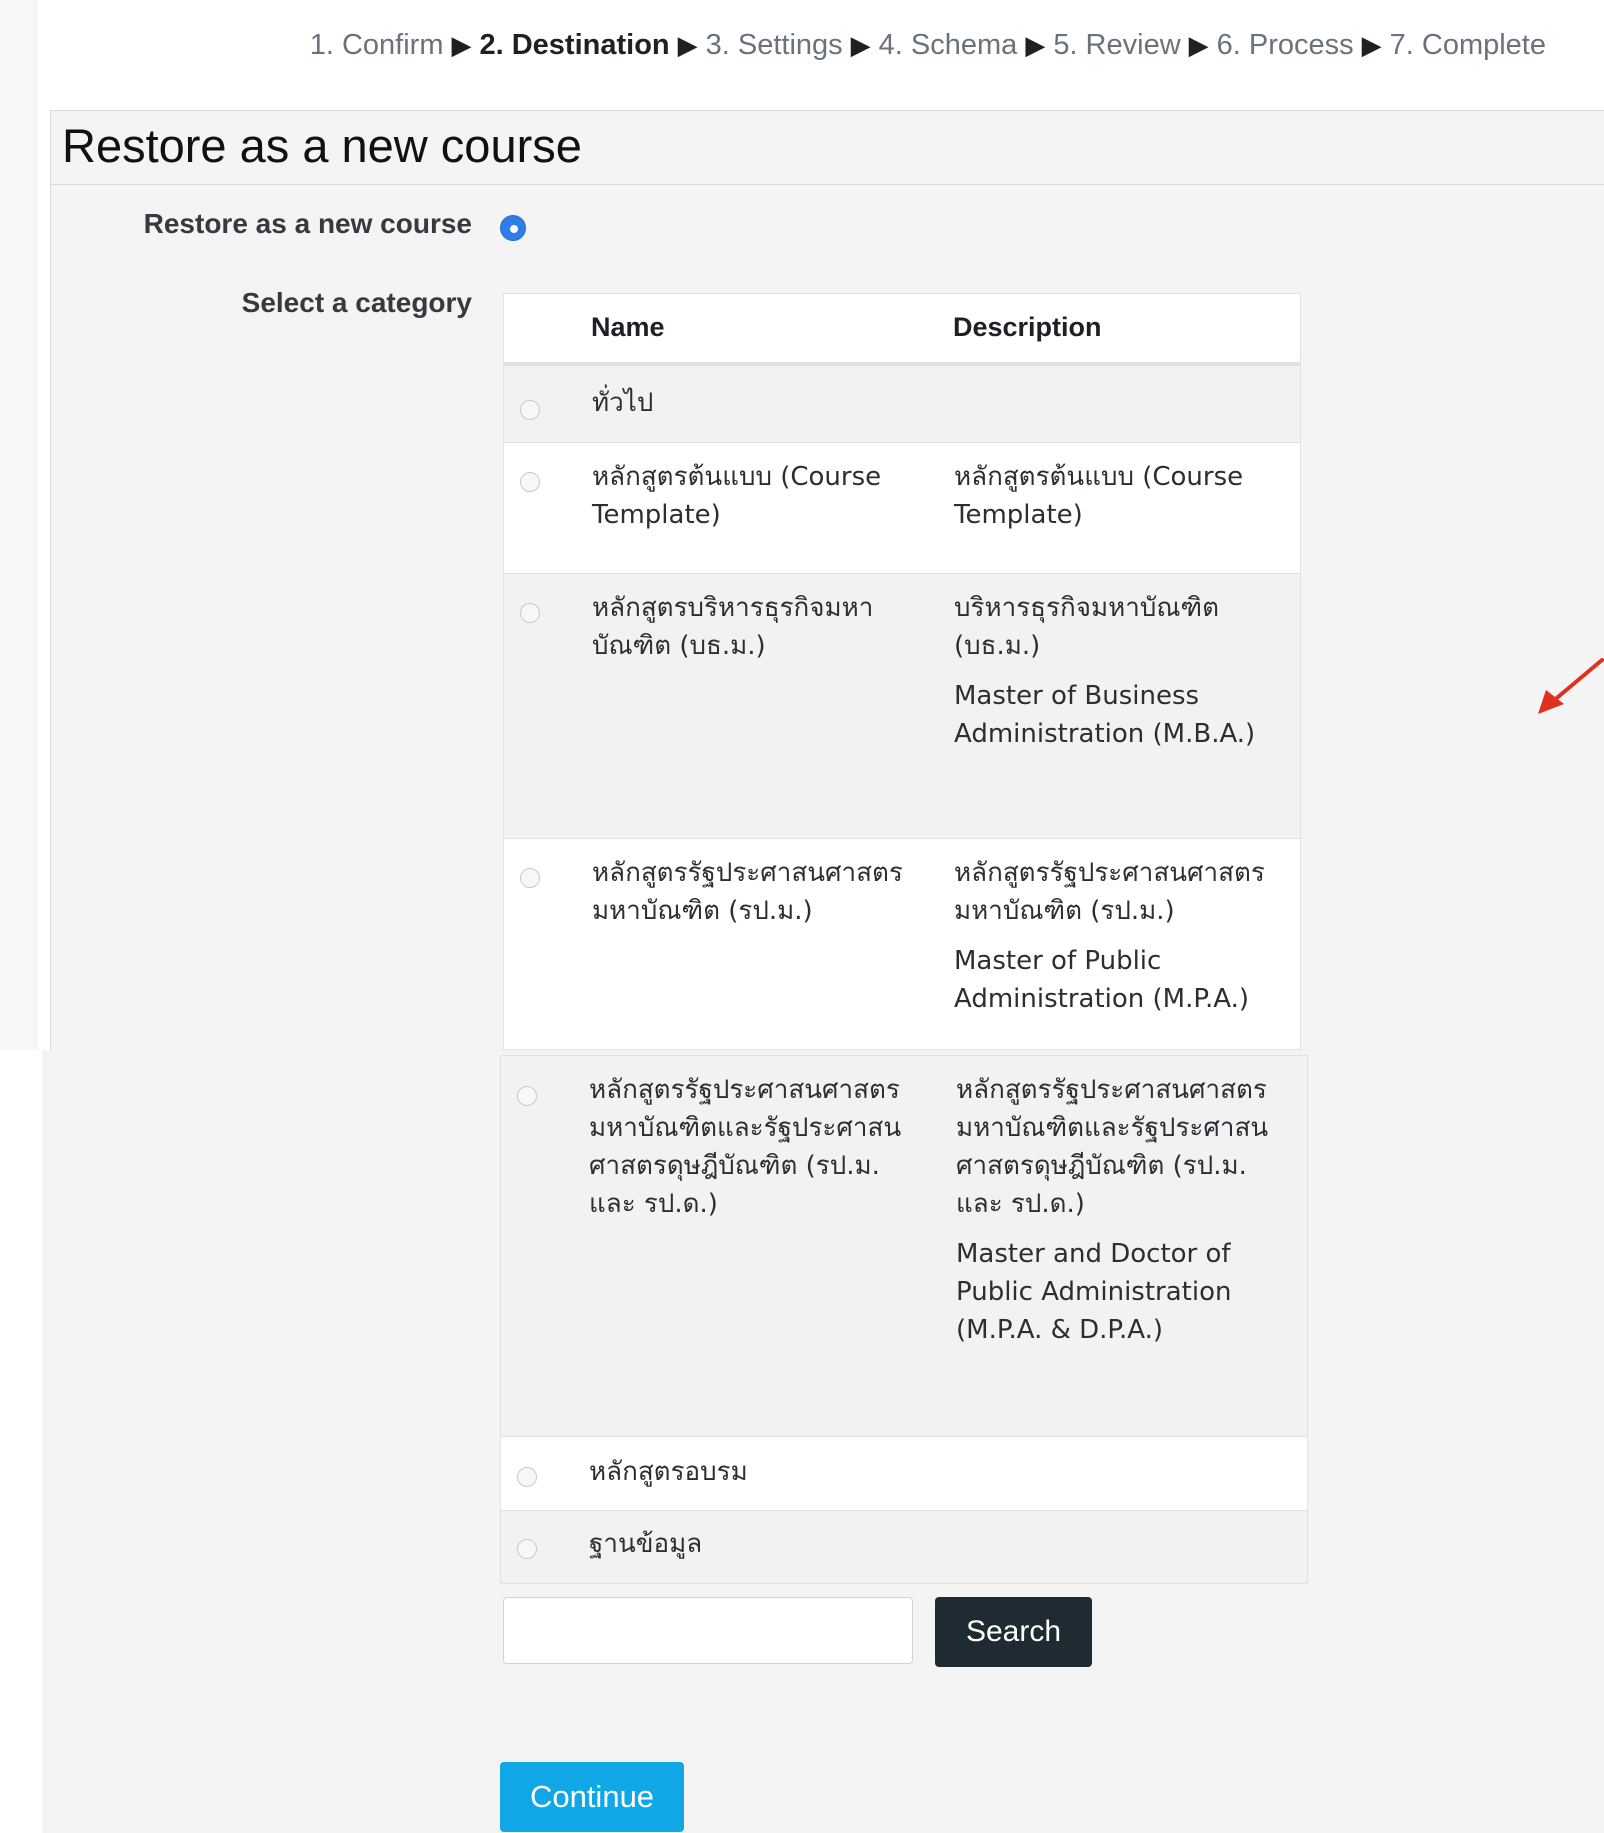 The image size is (1604, 1833). Describe the element at coordinates (733, 627) in the screenshot. I see `category-name: หลักสูตรบริหารธุรกิจมหาบัณฑิต (บธ.ม.)` at that location.